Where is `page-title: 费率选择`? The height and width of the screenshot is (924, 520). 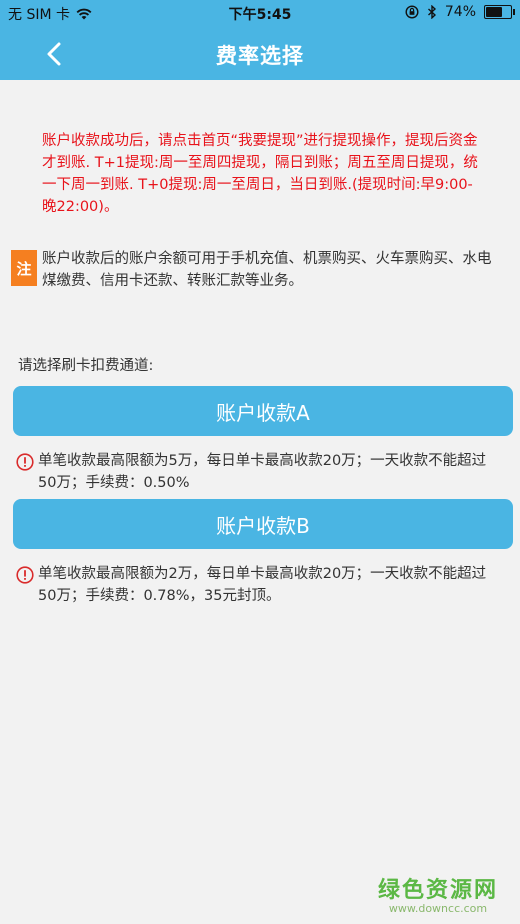
page-title: 费率选择 is located at coordinates (260, 56).